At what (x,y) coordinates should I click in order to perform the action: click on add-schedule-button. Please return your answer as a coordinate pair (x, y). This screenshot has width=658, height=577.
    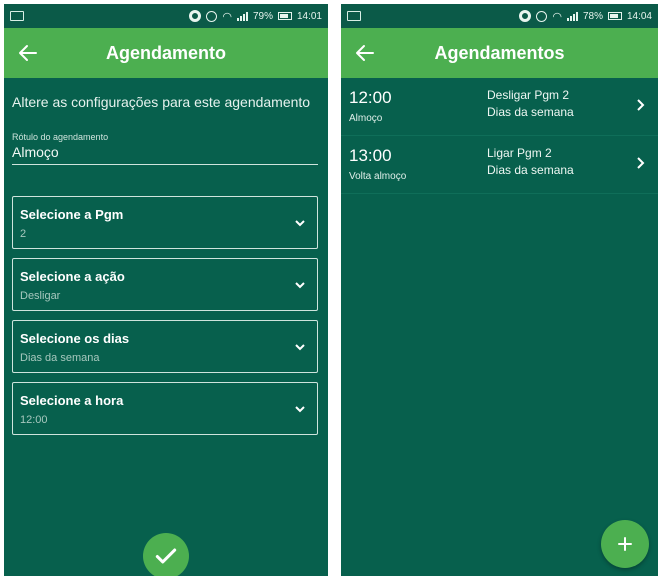
    Looking at the image, I should click on (625, 544).